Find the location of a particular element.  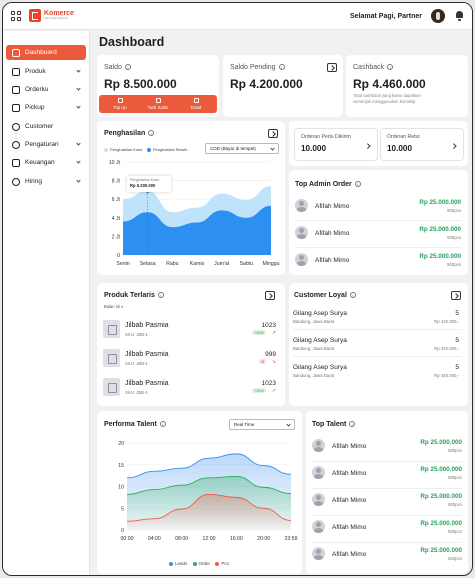

brand-tagline: hadir untuk indonesia is located at coordinates (56, 19).